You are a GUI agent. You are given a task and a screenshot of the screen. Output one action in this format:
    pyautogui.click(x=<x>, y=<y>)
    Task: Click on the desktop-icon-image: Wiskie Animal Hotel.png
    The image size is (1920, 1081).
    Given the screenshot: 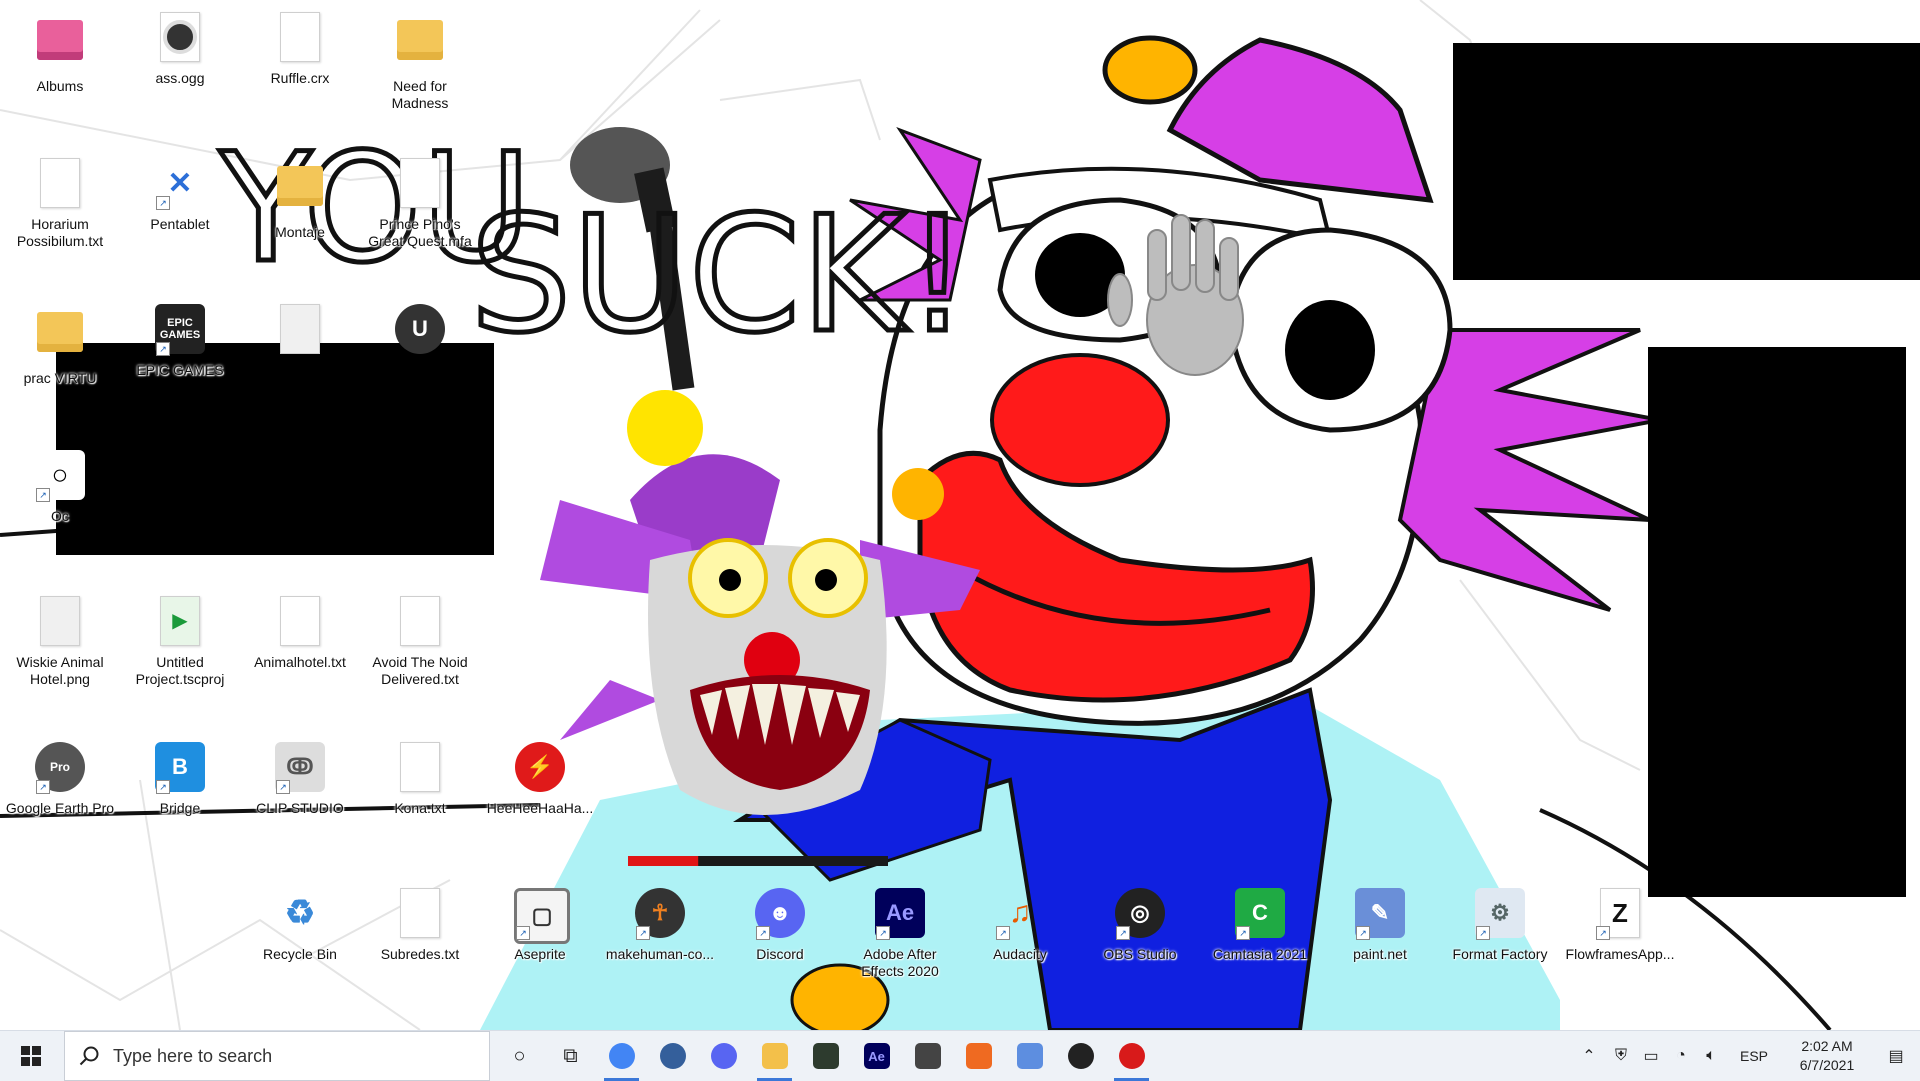 What is the action you would take?
    pyautogui.click(x=60, y=642)
    